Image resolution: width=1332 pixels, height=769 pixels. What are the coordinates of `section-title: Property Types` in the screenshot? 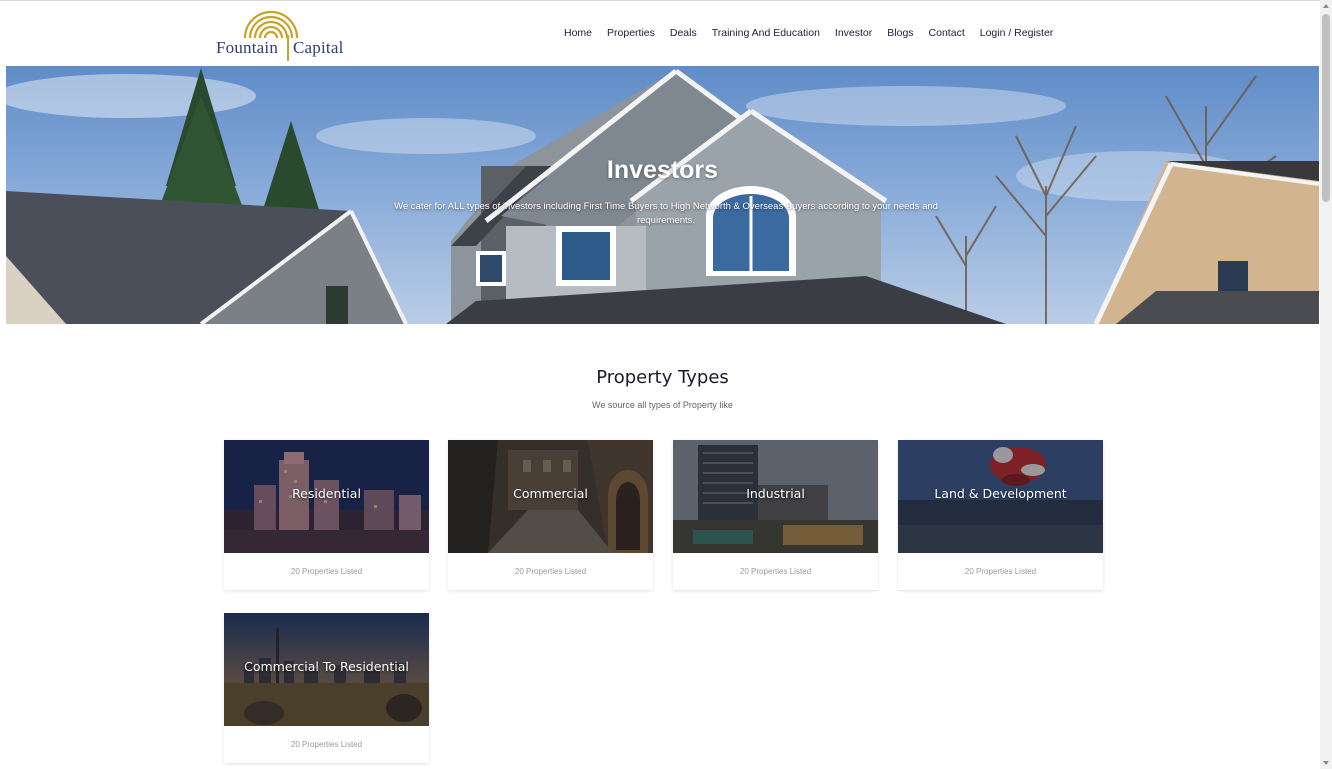 It's located at (662, 377).